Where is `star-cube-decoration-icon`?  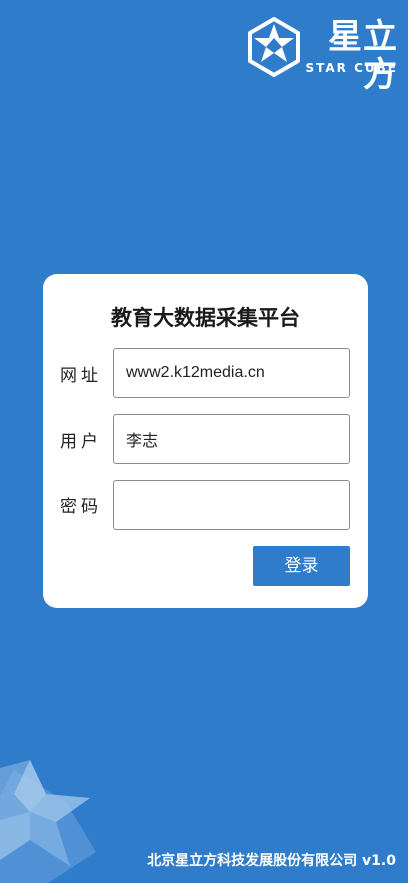 star-cube-decoration-icon is located at coordinates (48, 821).